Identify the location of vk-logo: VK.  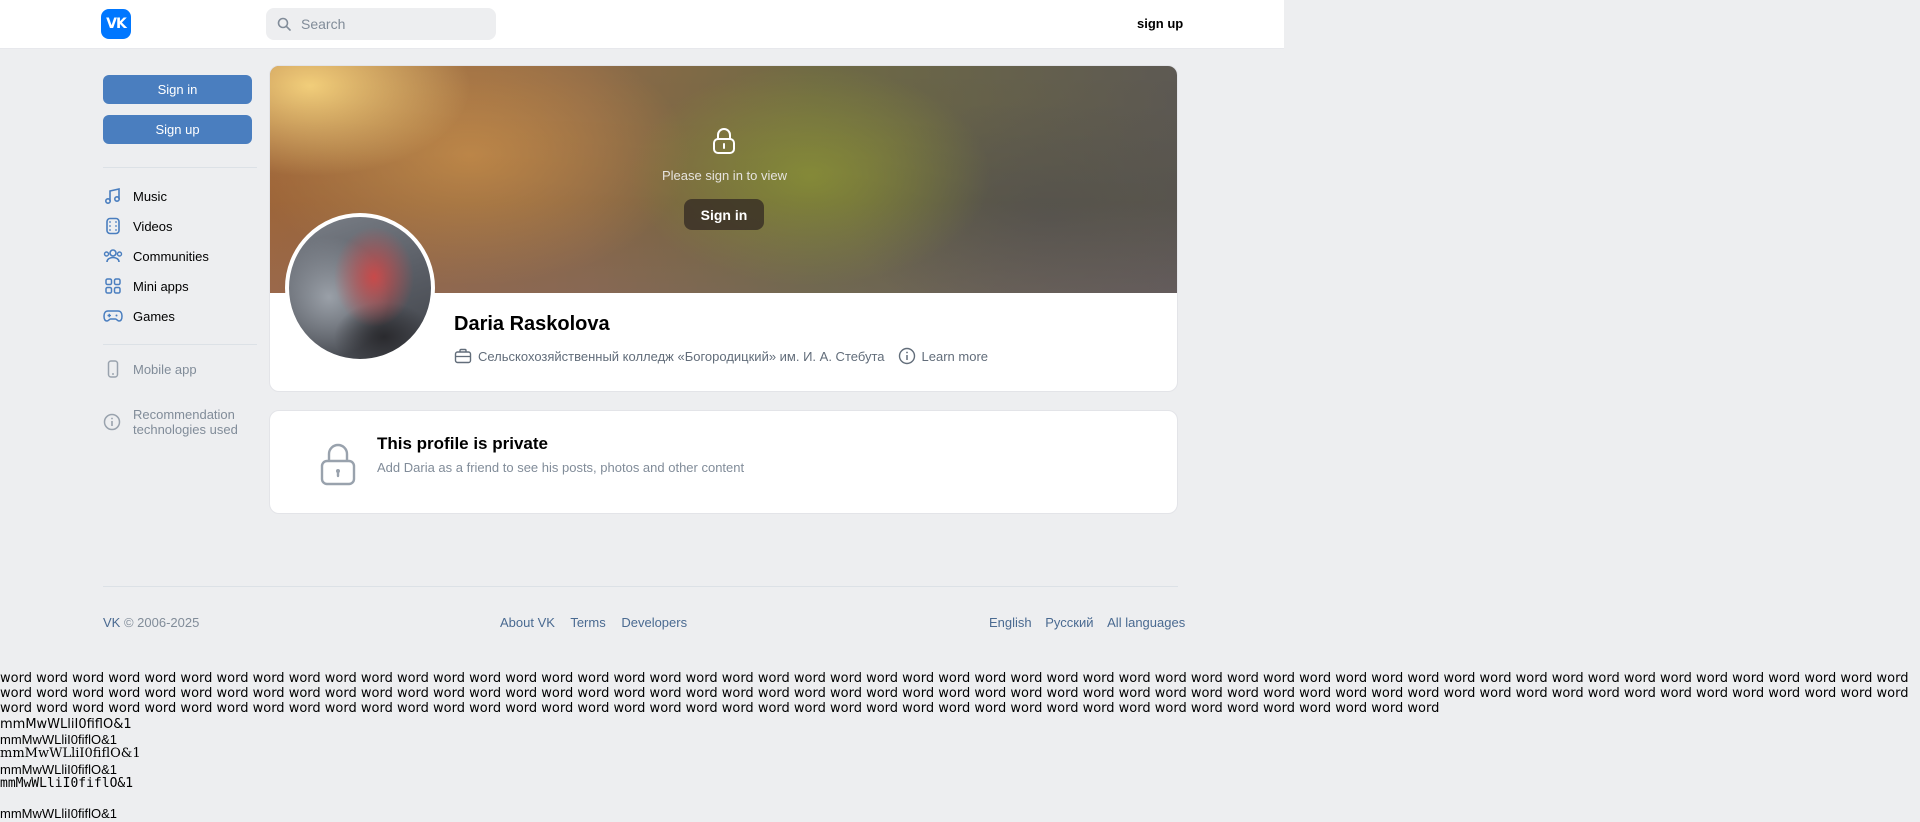
(116, 24).